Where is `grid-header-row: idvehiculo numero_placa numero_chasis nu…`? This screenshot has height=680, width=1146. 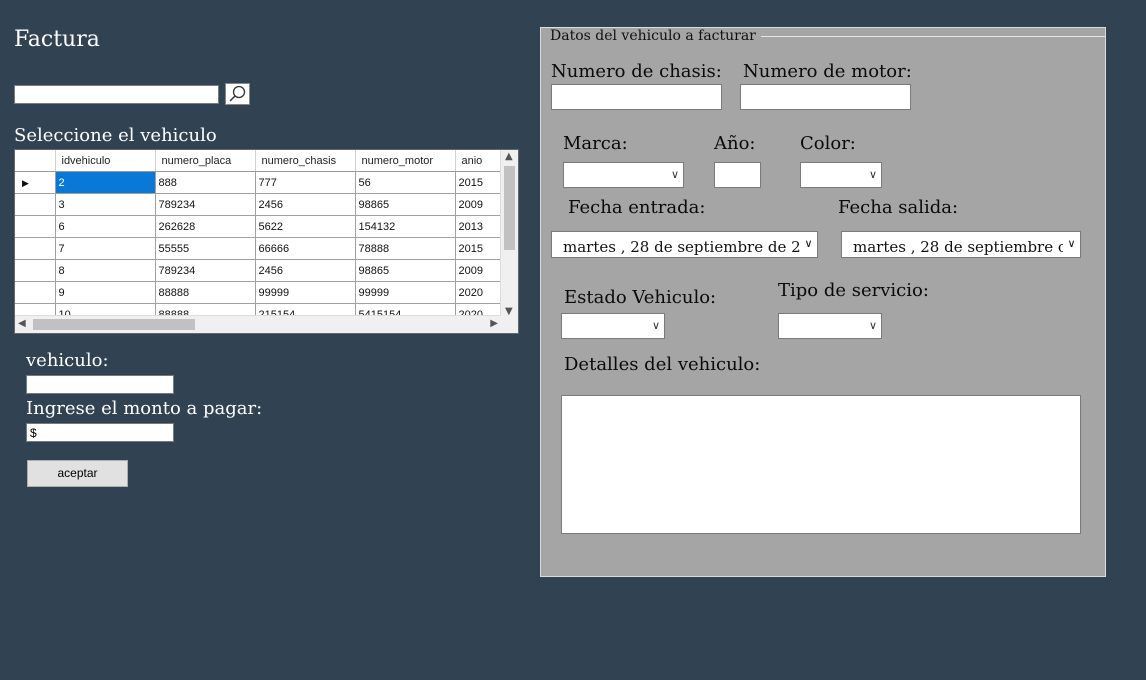 grid-header-row: idvehiculo numero_placa numero_chasis nu… is located at coordinates (265, 161).